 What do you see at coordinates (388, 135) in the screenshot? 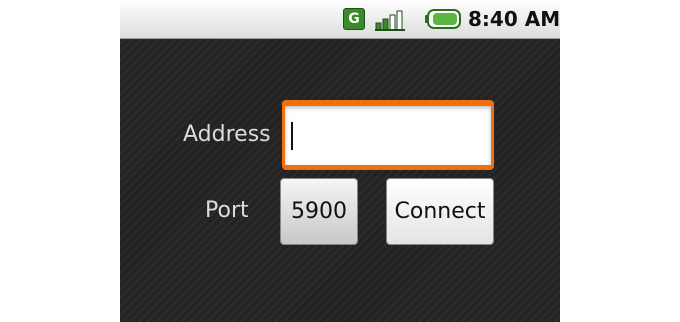
I see `address-input` at bounding box center [388, 135].